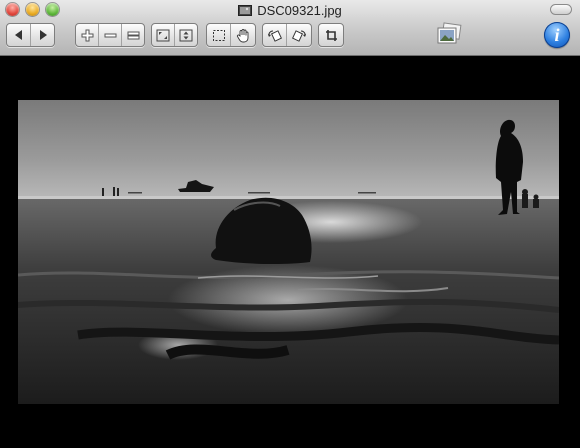  I want to click on crop-segment, so click(331, 35).